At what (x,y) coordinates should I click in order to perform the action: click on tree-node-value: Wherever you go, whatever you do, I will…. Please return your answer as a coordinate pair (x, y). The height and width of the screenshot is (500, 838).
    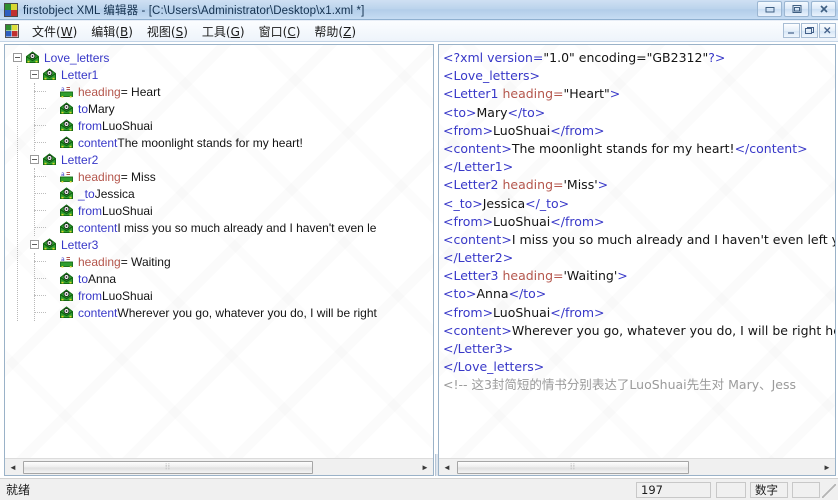
    Looking at the image, I should click on (247, 312).